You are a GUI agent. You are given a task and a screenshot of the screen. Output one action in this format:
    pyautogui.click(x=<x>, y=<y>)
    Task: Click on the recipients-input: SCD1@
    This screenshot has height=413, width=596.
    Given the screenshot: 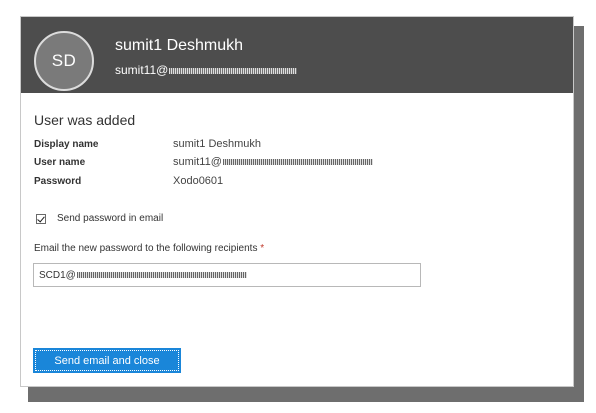 What is the action you would take?
    pyautogui.click(x=227, y=275)
    